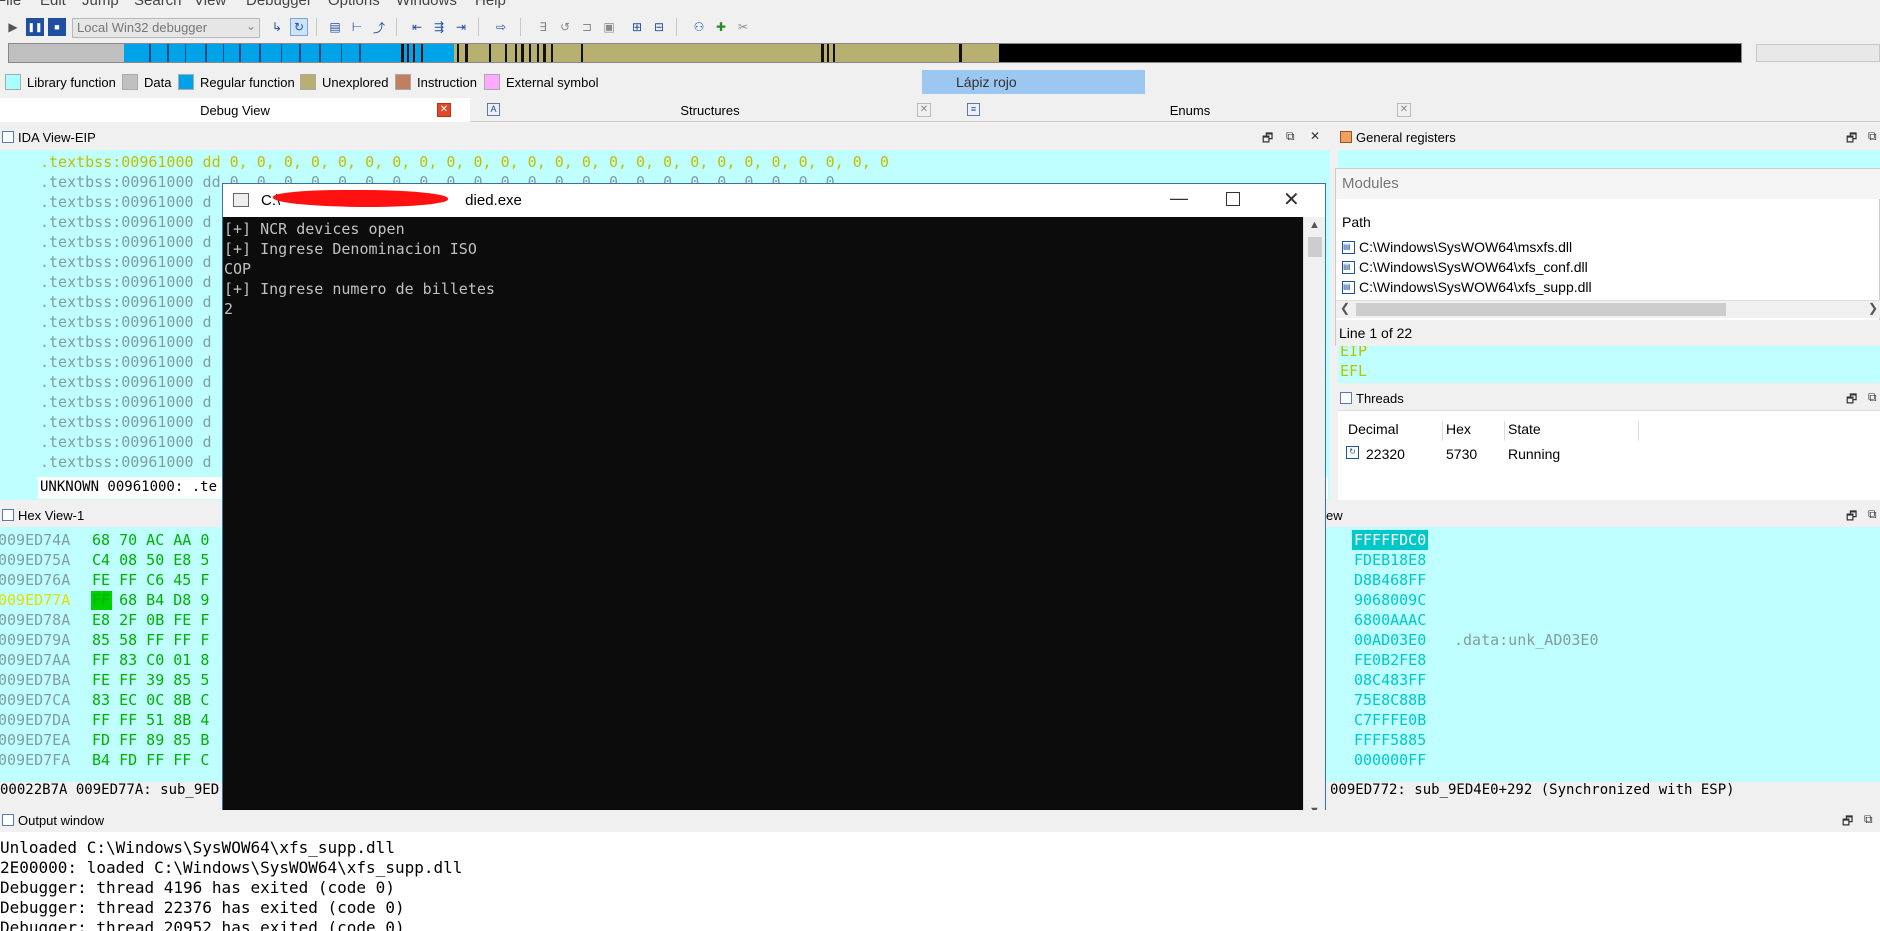  I want to click on remove-breakpoint-icon: ✂, so click(743, 27).